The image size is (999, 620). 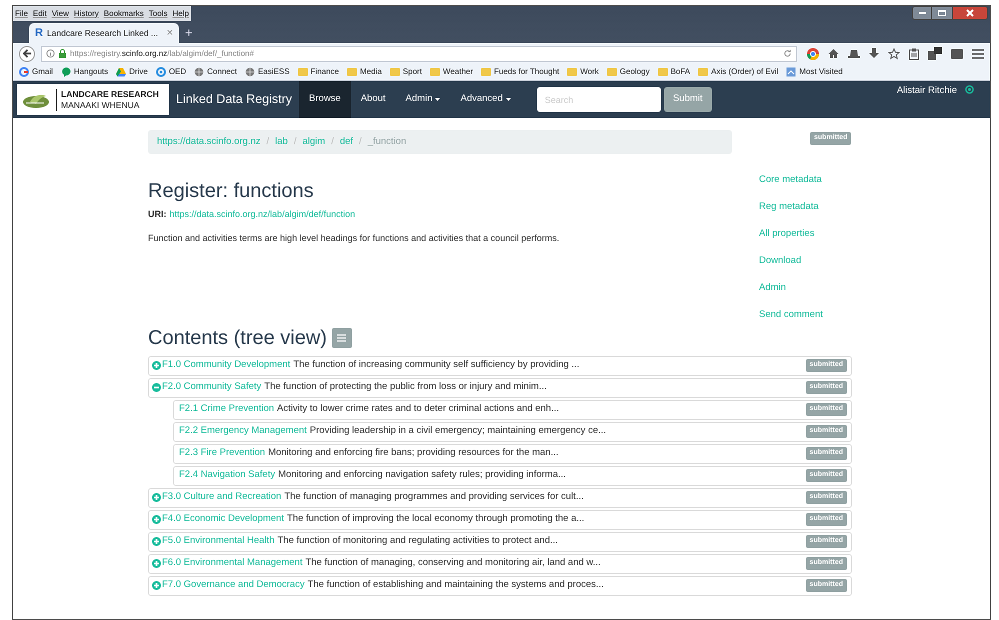 What do you see at coordinates (157, 214) in the screenshot?
I see `uri-label: URI:` at bounding box center [157, 214].